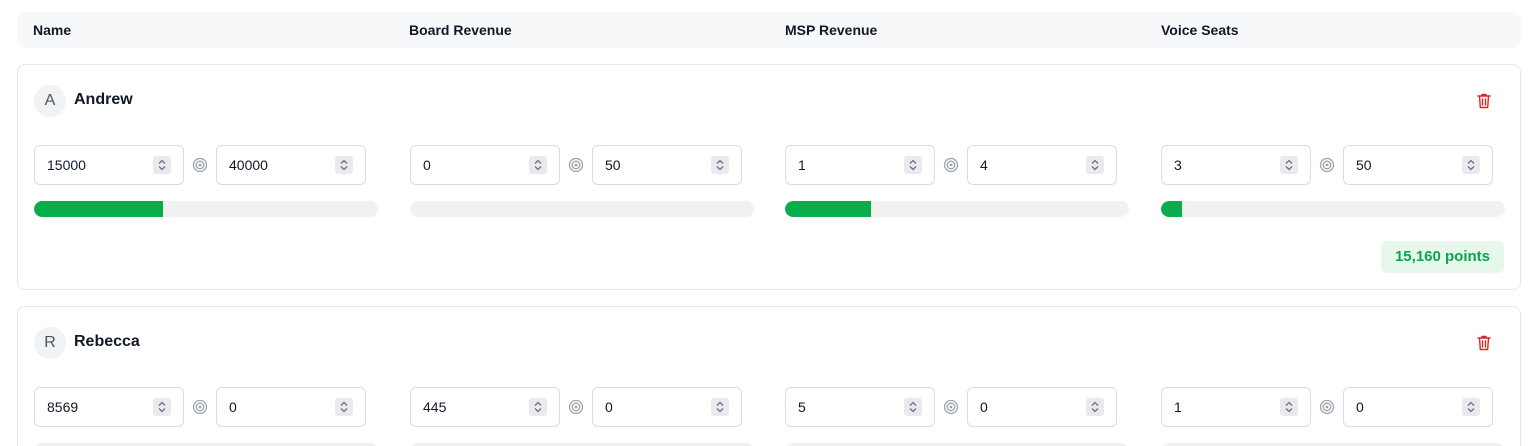 Image resolution: width=1538 pixels, height=446 pixels. Describe the element at coordinates (582, 209) in the screenshot. I see `msp-revenue-progress-bar` at that location.